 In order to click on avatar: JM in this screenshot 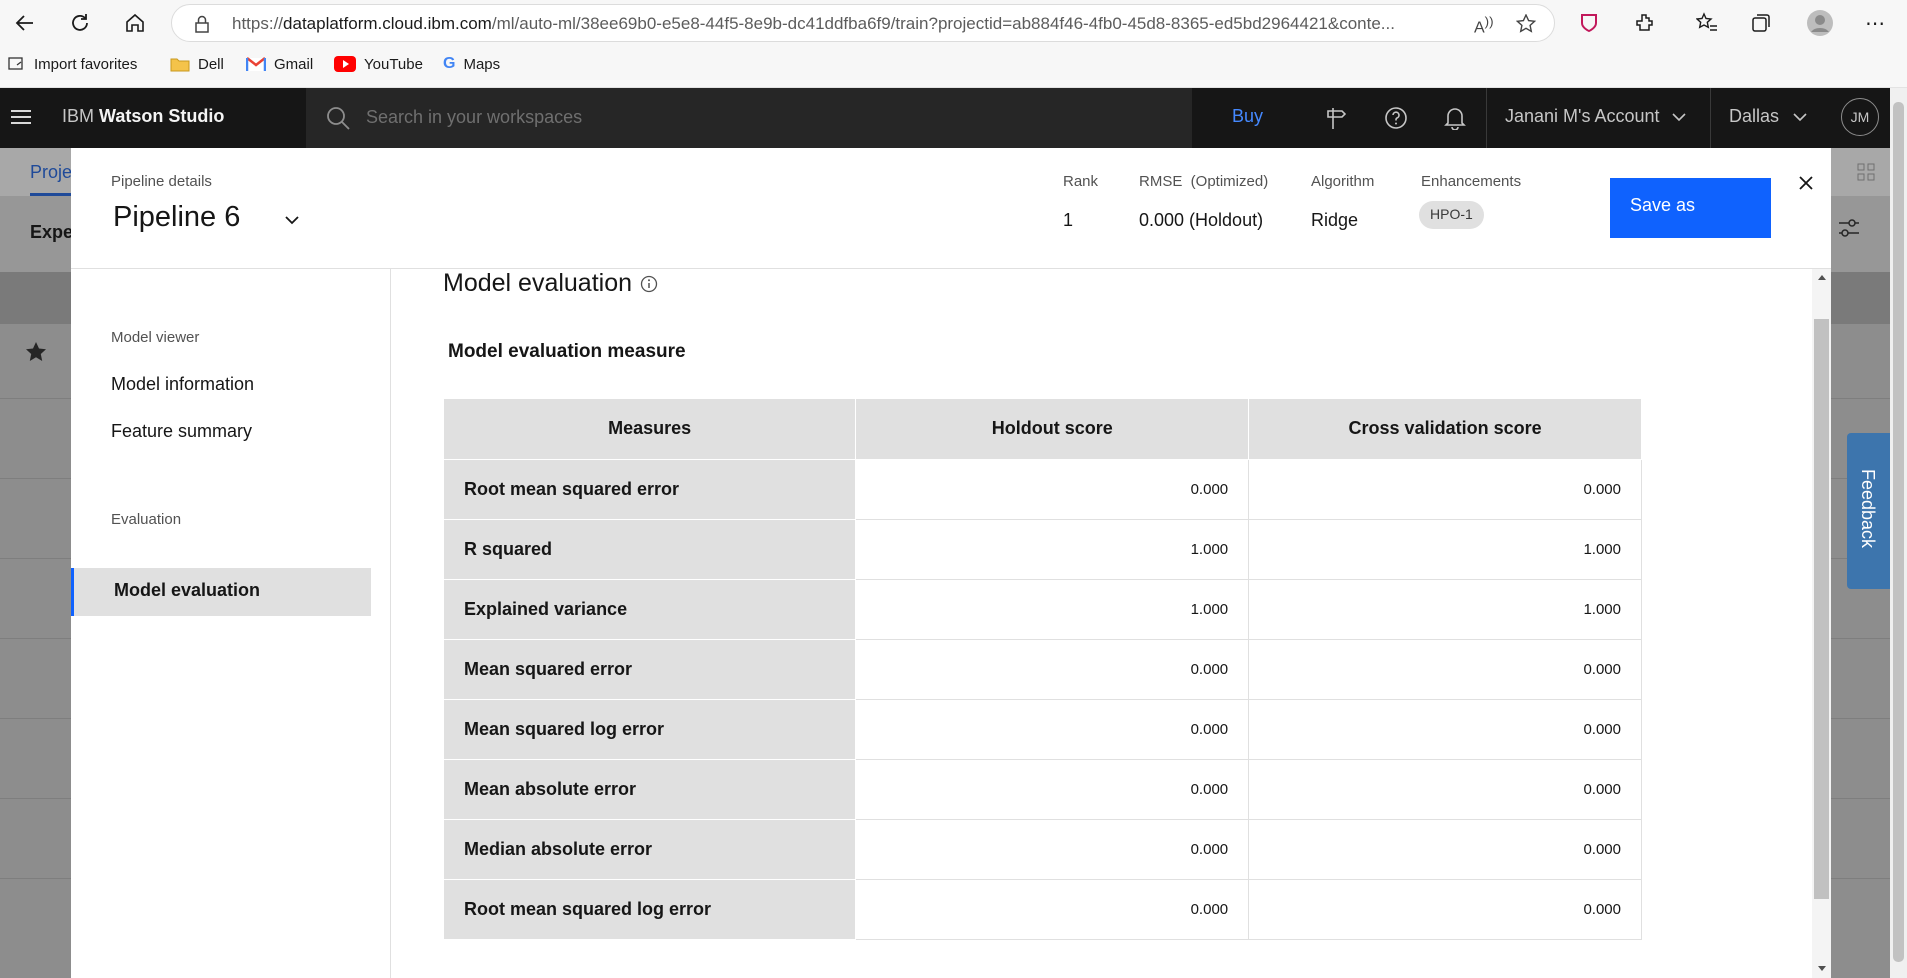, I will do `click(1860, 117)`.